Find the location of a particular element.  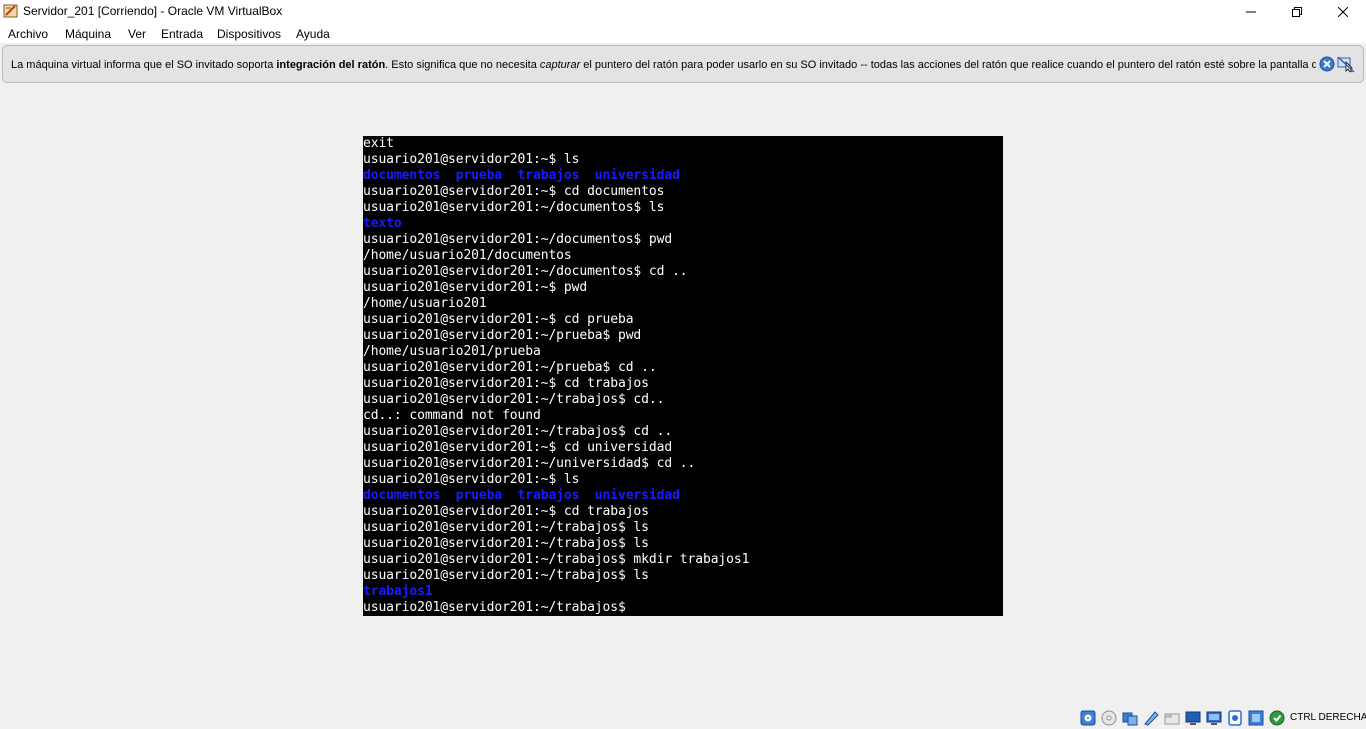

console-line: usuario201@servidor201:~/documentos$ ls is located at coordinates (514, 207).